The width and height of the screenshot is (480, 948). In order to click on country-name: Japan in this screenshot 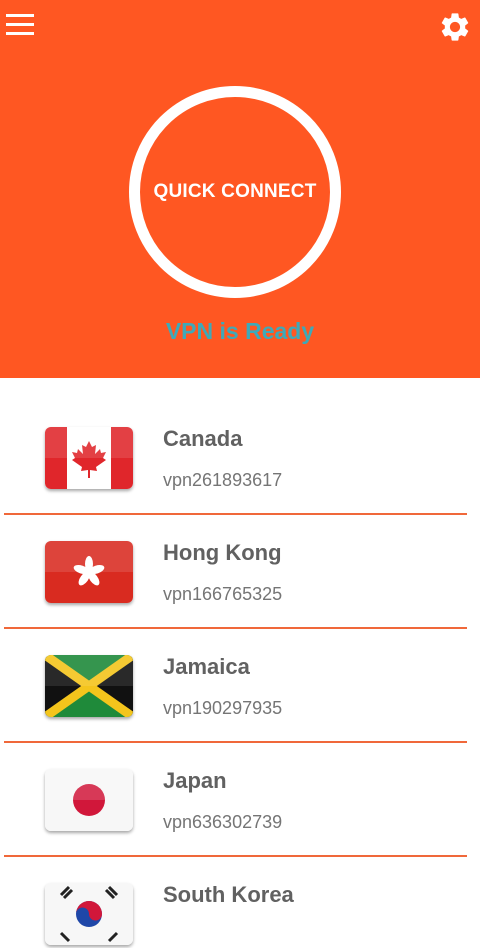, I will do `click(195, 780)`.